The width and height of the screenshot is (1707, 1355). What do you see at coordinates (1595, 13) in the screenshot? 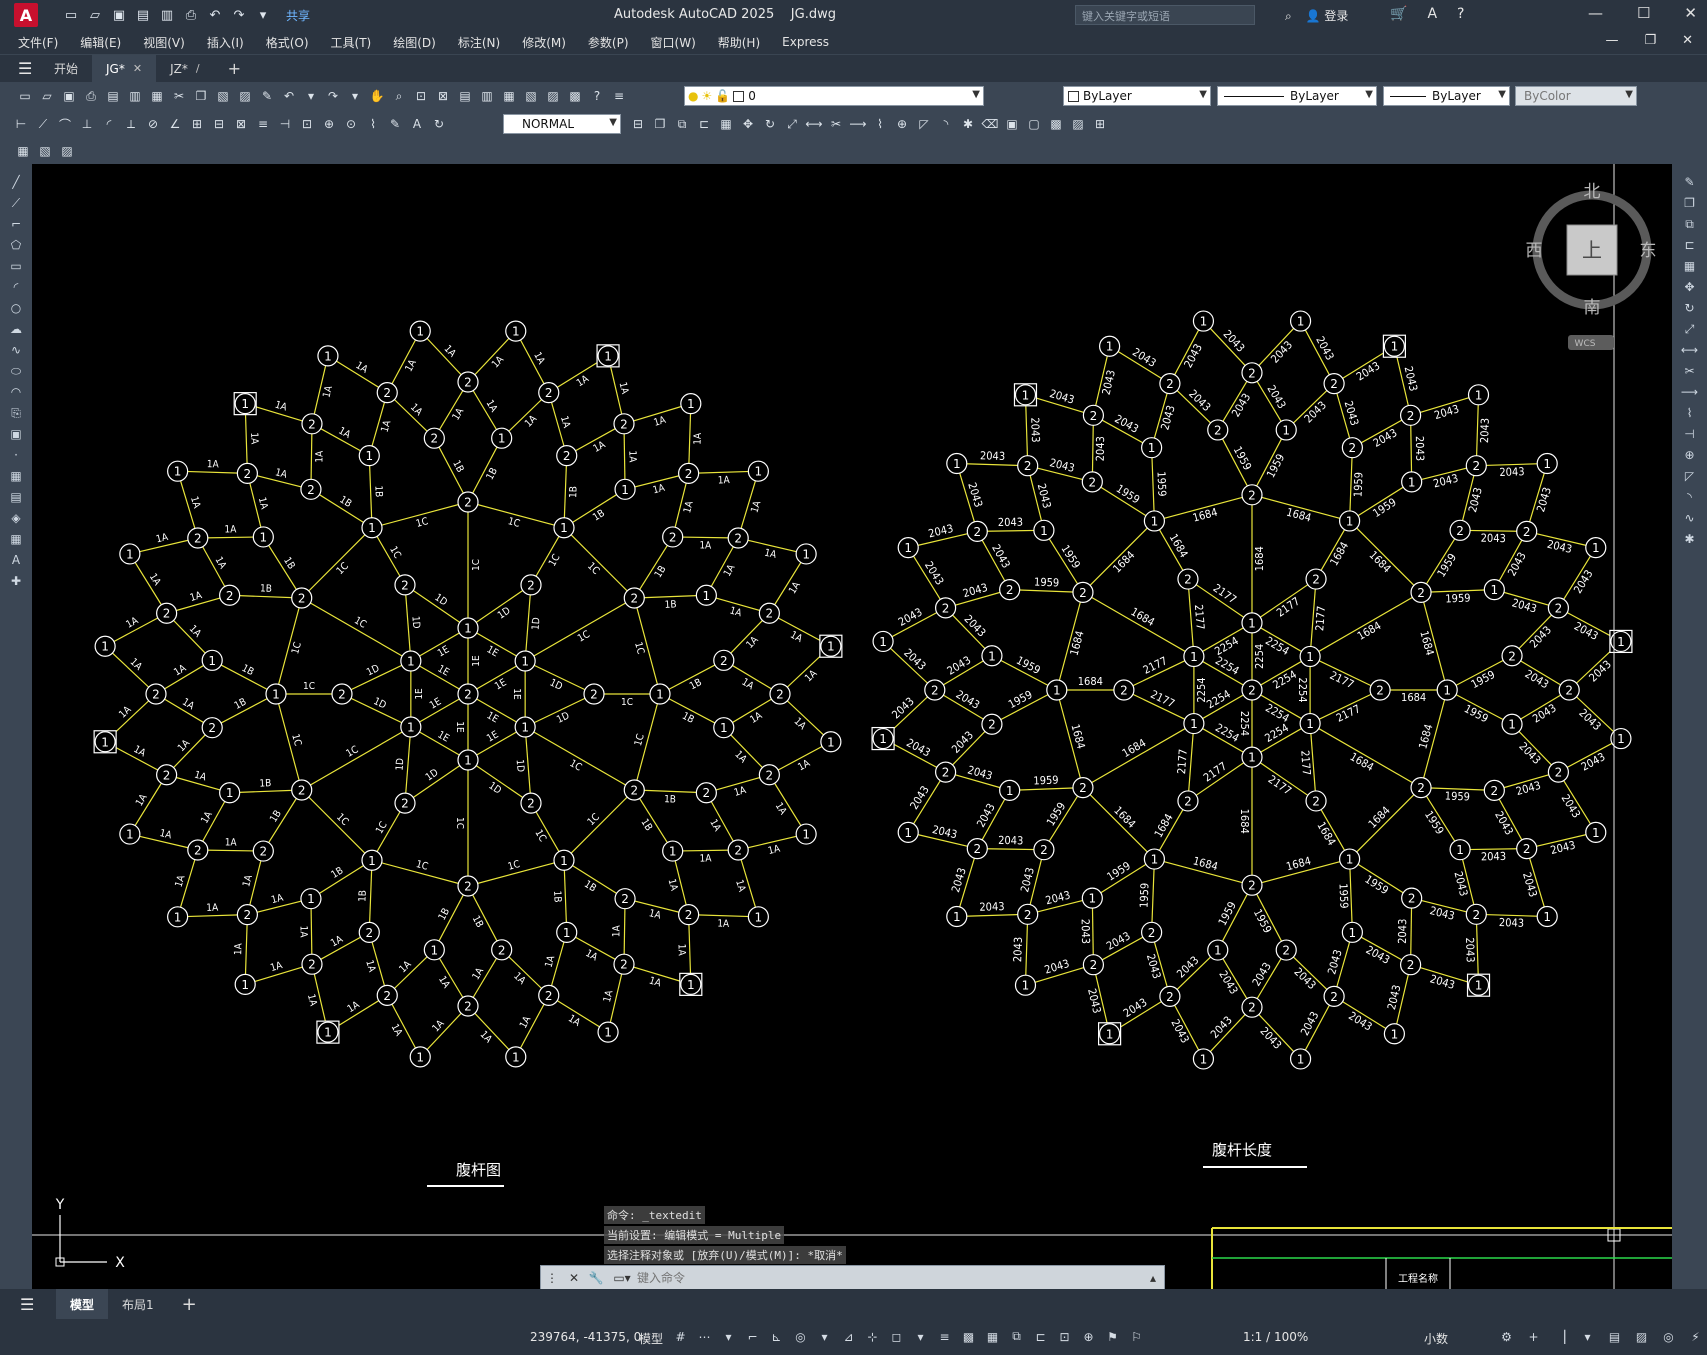
I see `minimize-icon: —` at bounding box center [1595, 13].